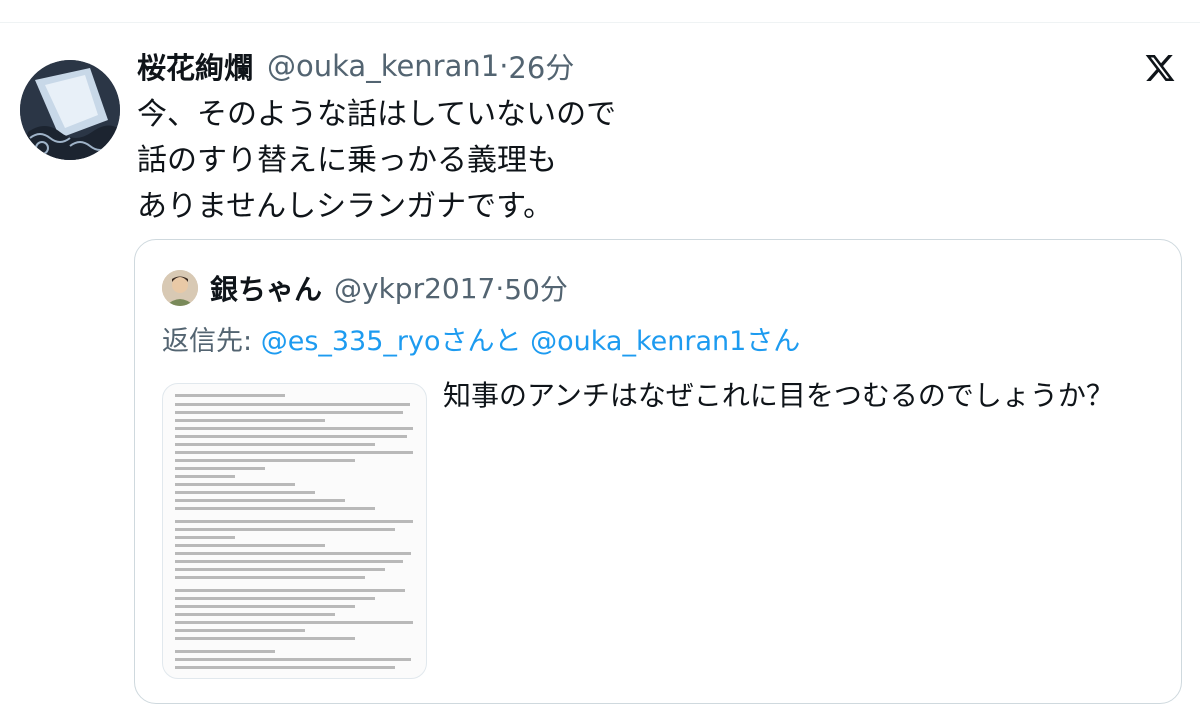 This screenshot has width=1200, height=717. What do you see at coordinates (347, 160) in the screenshot?
I see `tweet-text-line: 話のすり替えに乗っかる義理も` at bounding box center [347, 160].